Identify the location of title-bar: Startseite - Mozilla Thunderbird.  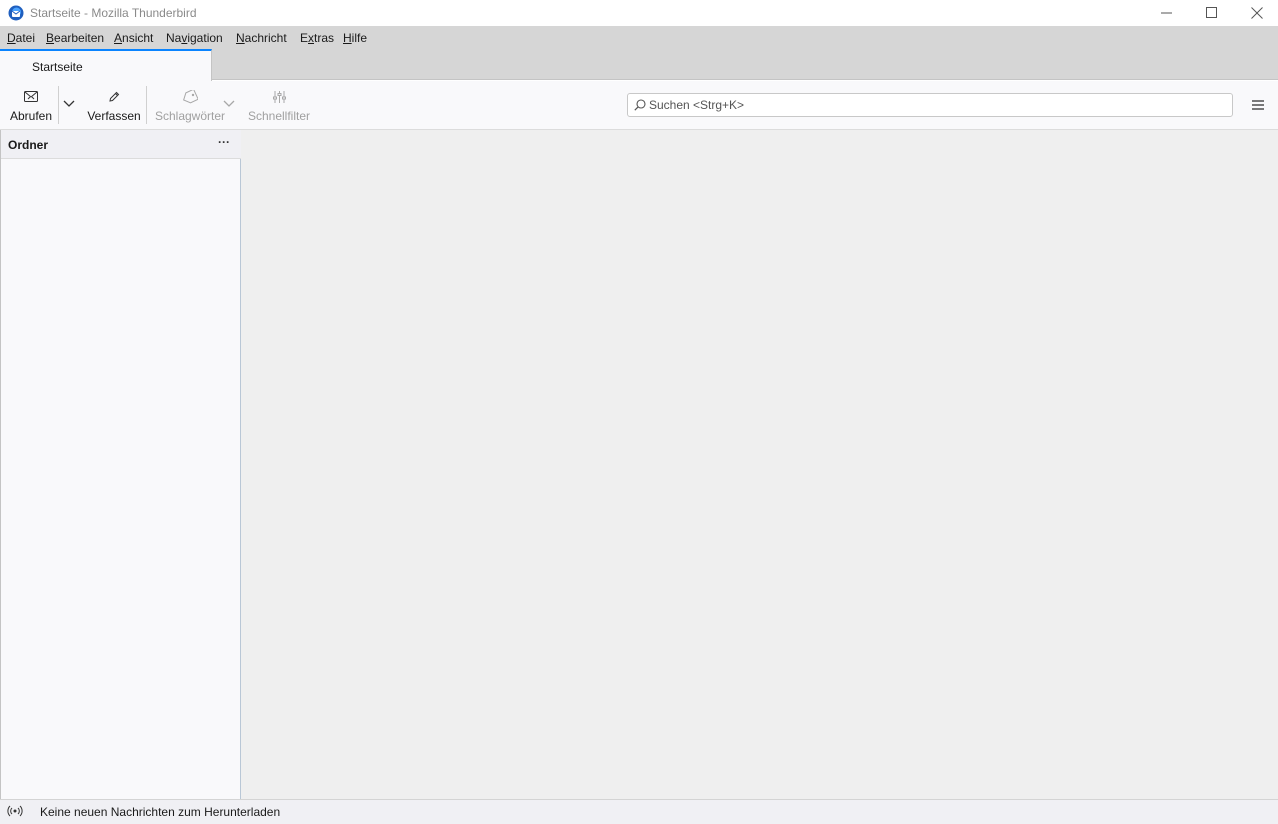
(639, 13).